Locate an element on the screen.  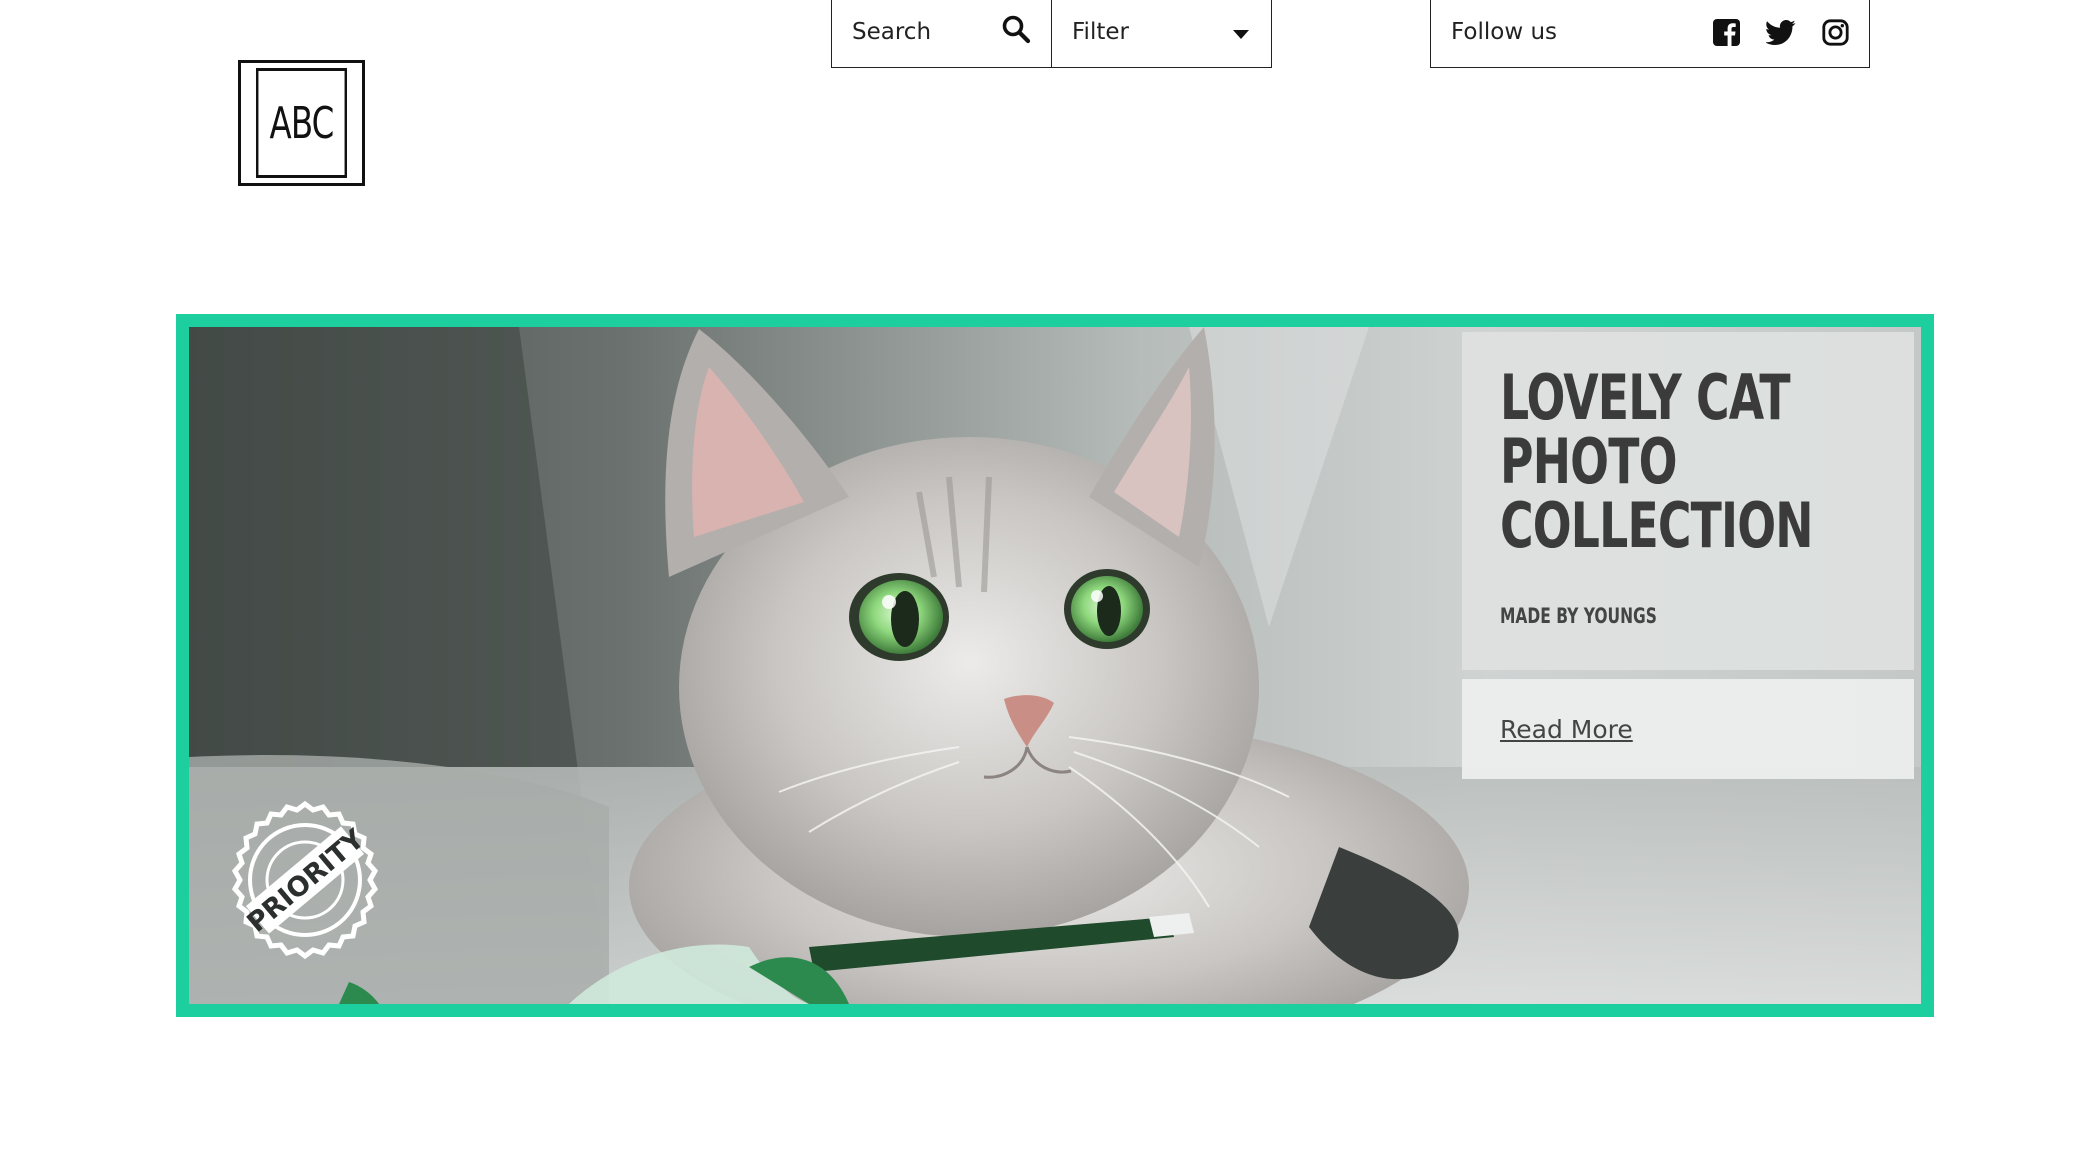
search-label: Search is located at coordinates (892, 32).